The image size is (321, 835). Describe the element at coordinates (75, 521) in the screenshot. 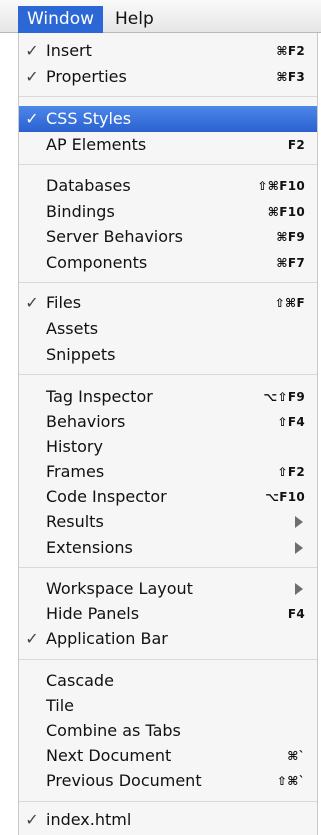

I see `menu-item-label: Results` at that location.